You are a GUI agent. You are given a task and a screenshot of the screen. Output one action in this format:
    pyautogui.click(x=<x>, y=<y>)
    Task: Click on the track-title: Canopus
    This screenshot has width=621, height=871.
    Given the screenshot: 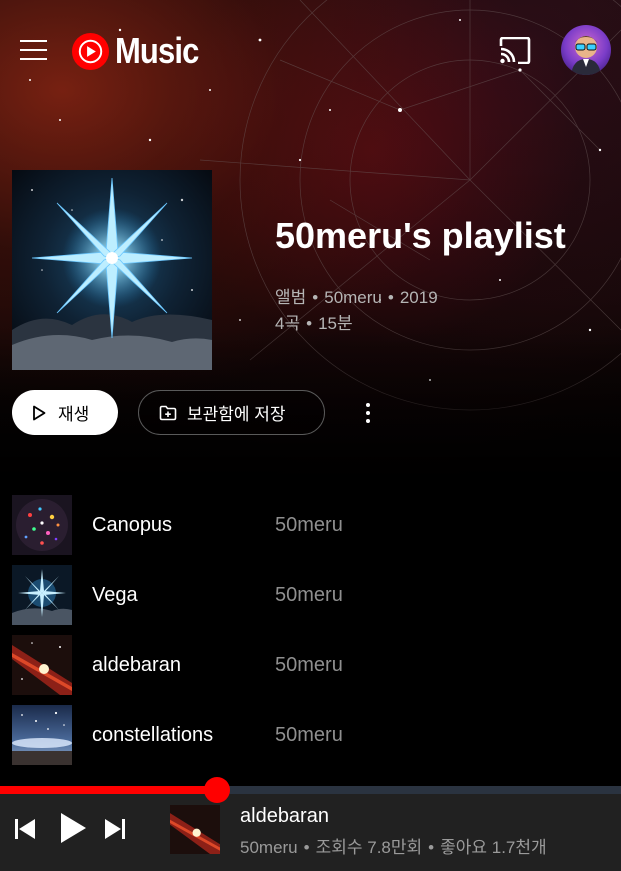 What is the action you would take?
    pyautogui.click(x=132, y=525)
    